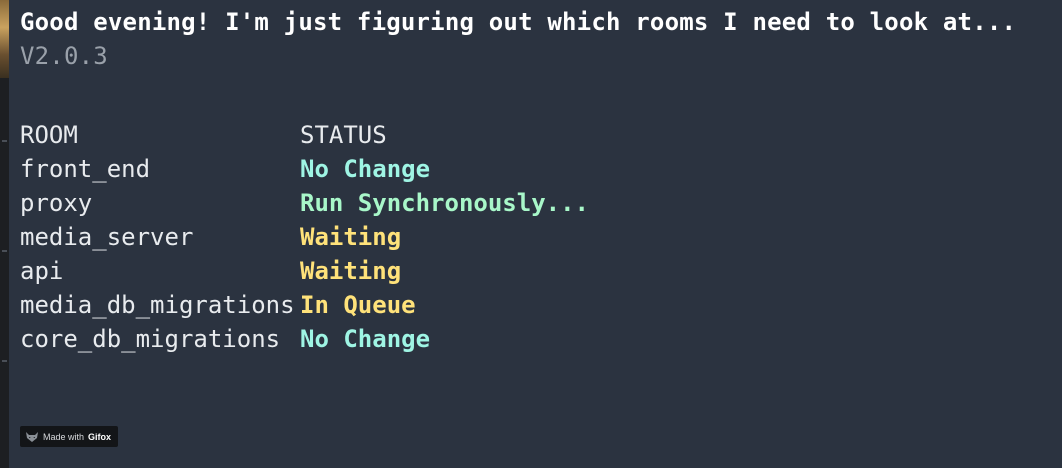  Describe the element at coordinates (64, 436) in the screenshot. I see `watermark-prefix: Made with` at that location.